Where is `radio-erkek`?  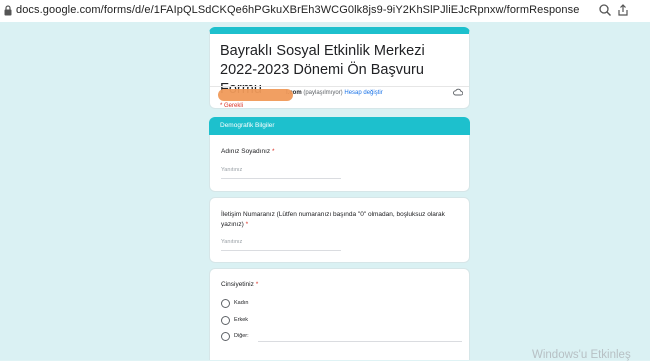 radio-erkek is located at coordinates (225, 320).